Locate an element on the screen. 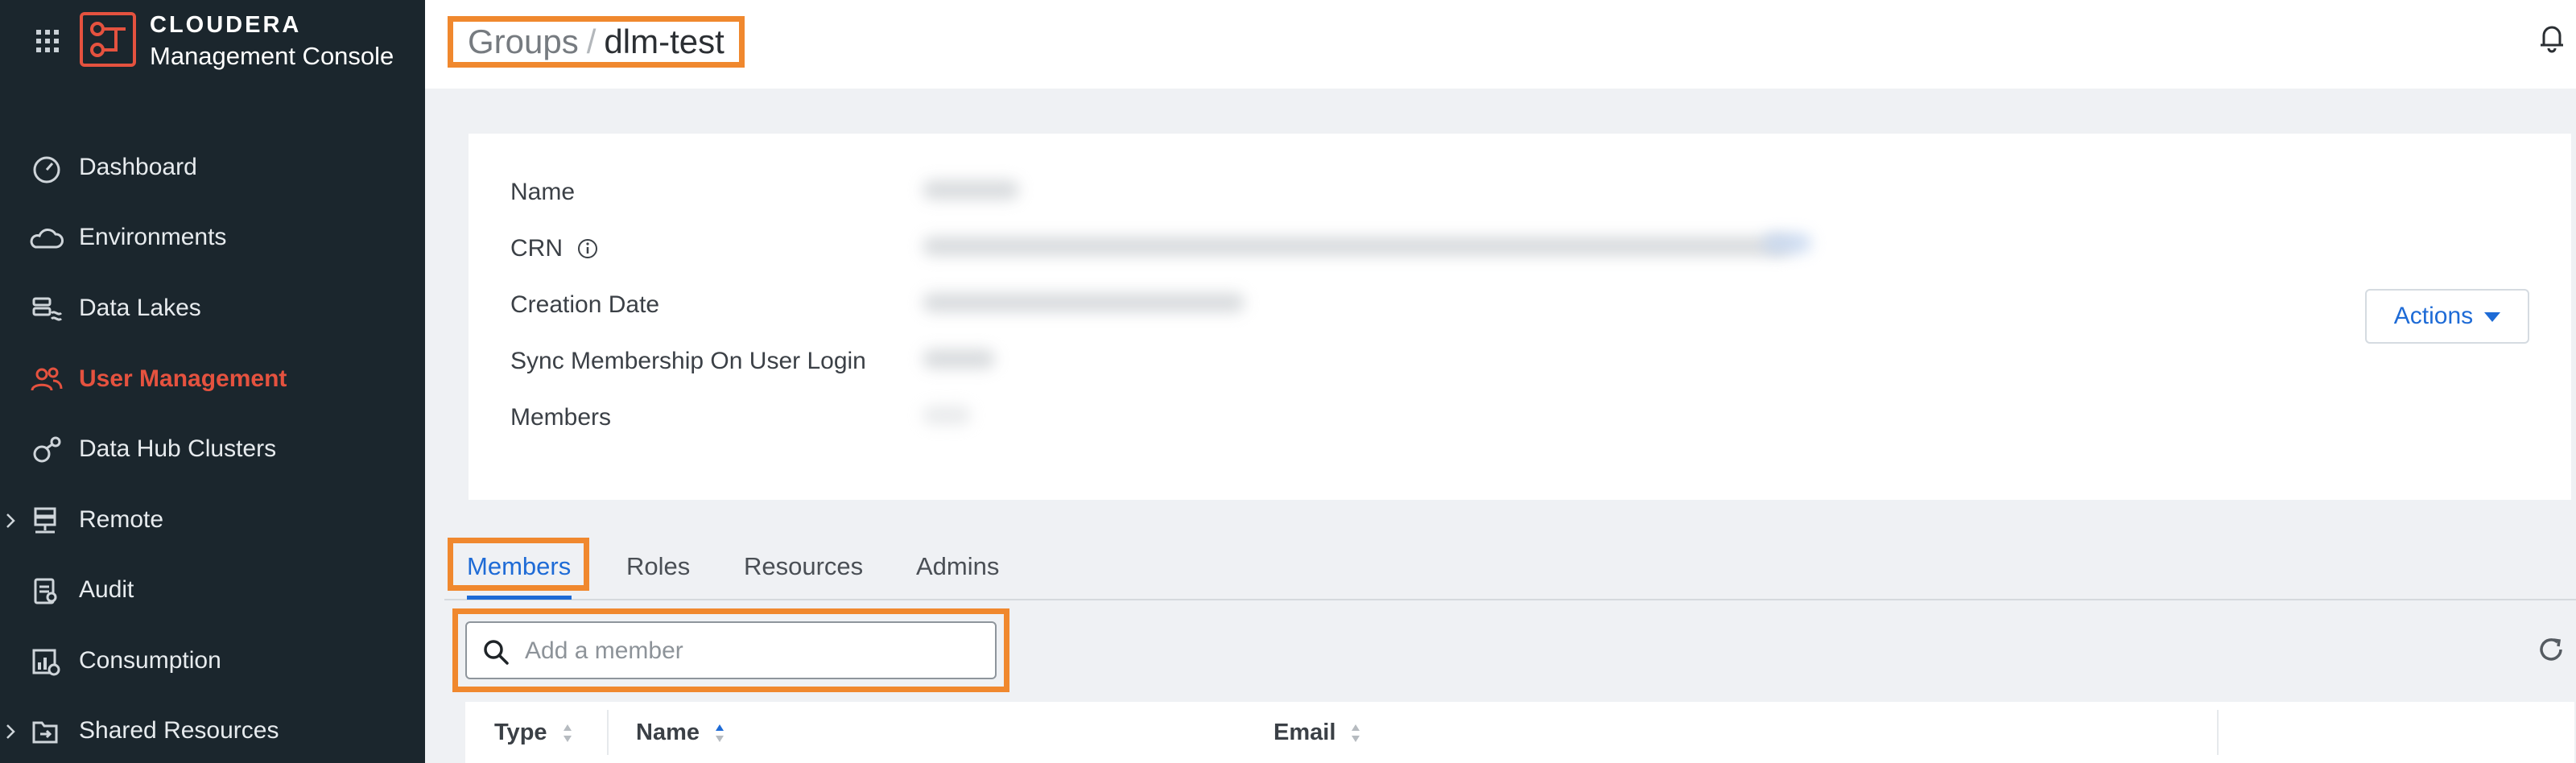  breadcrumb: Groups / dlm-test is located at coordinates (596, 42).